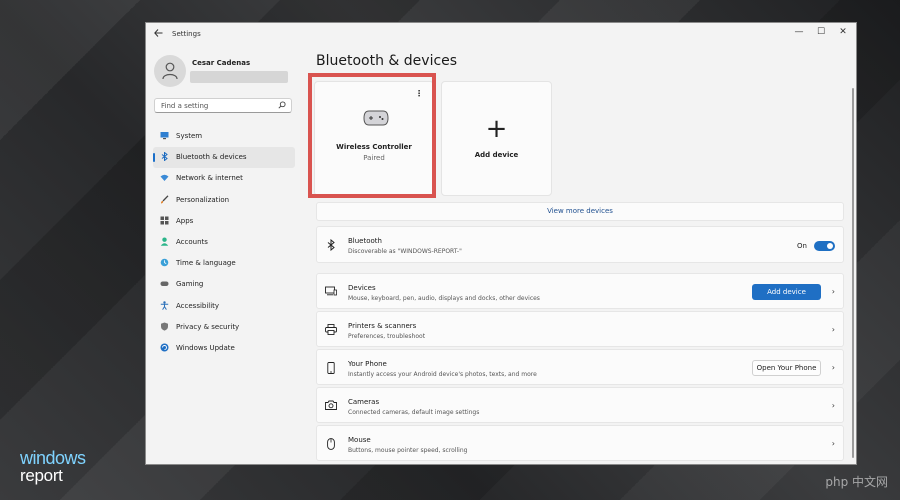 This screenshot has width=900, height=500. I want to click on sidebar-item-gaming: Gaming, so click(224, 284).